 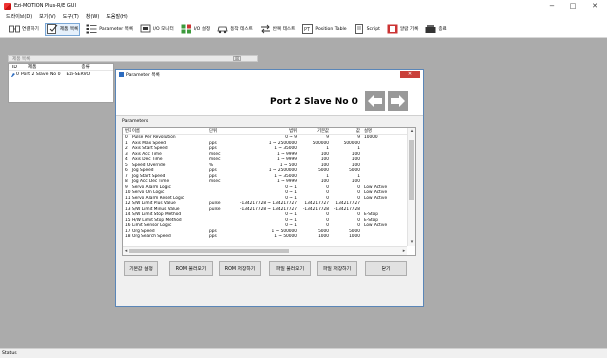 What do you see at coordinates (371, 138) in the screenshot?
I see `row-desc: 10000` at bounding box center [371, 138].